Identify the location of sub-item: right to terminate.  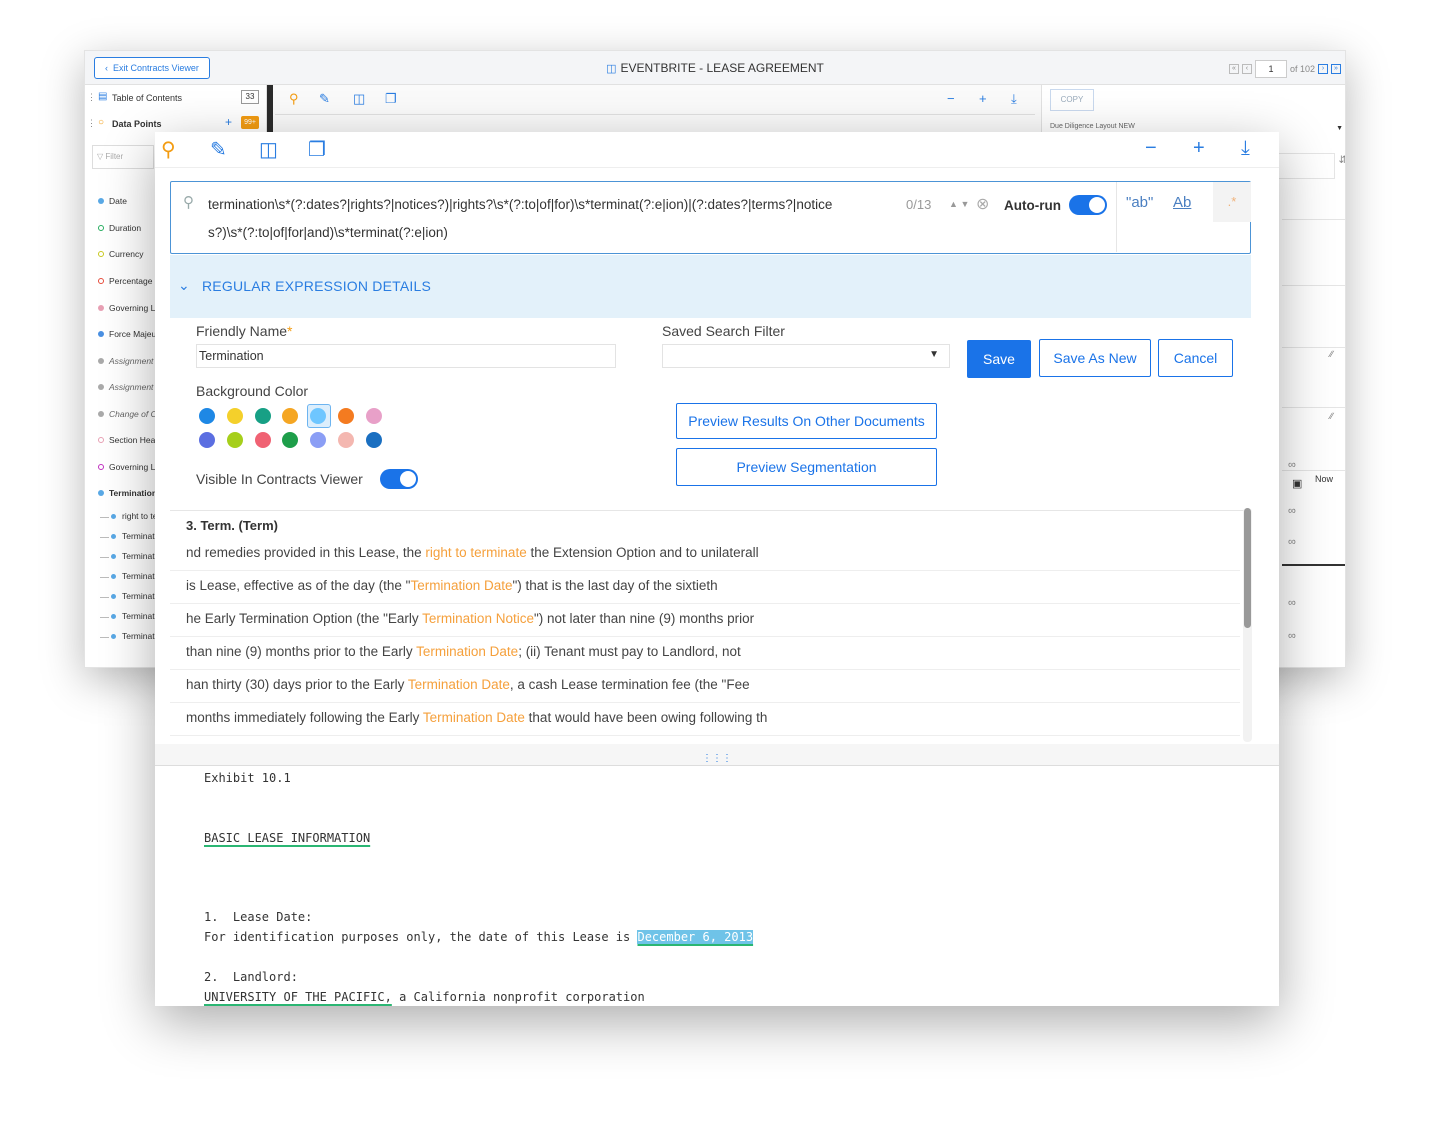
(127, 517).